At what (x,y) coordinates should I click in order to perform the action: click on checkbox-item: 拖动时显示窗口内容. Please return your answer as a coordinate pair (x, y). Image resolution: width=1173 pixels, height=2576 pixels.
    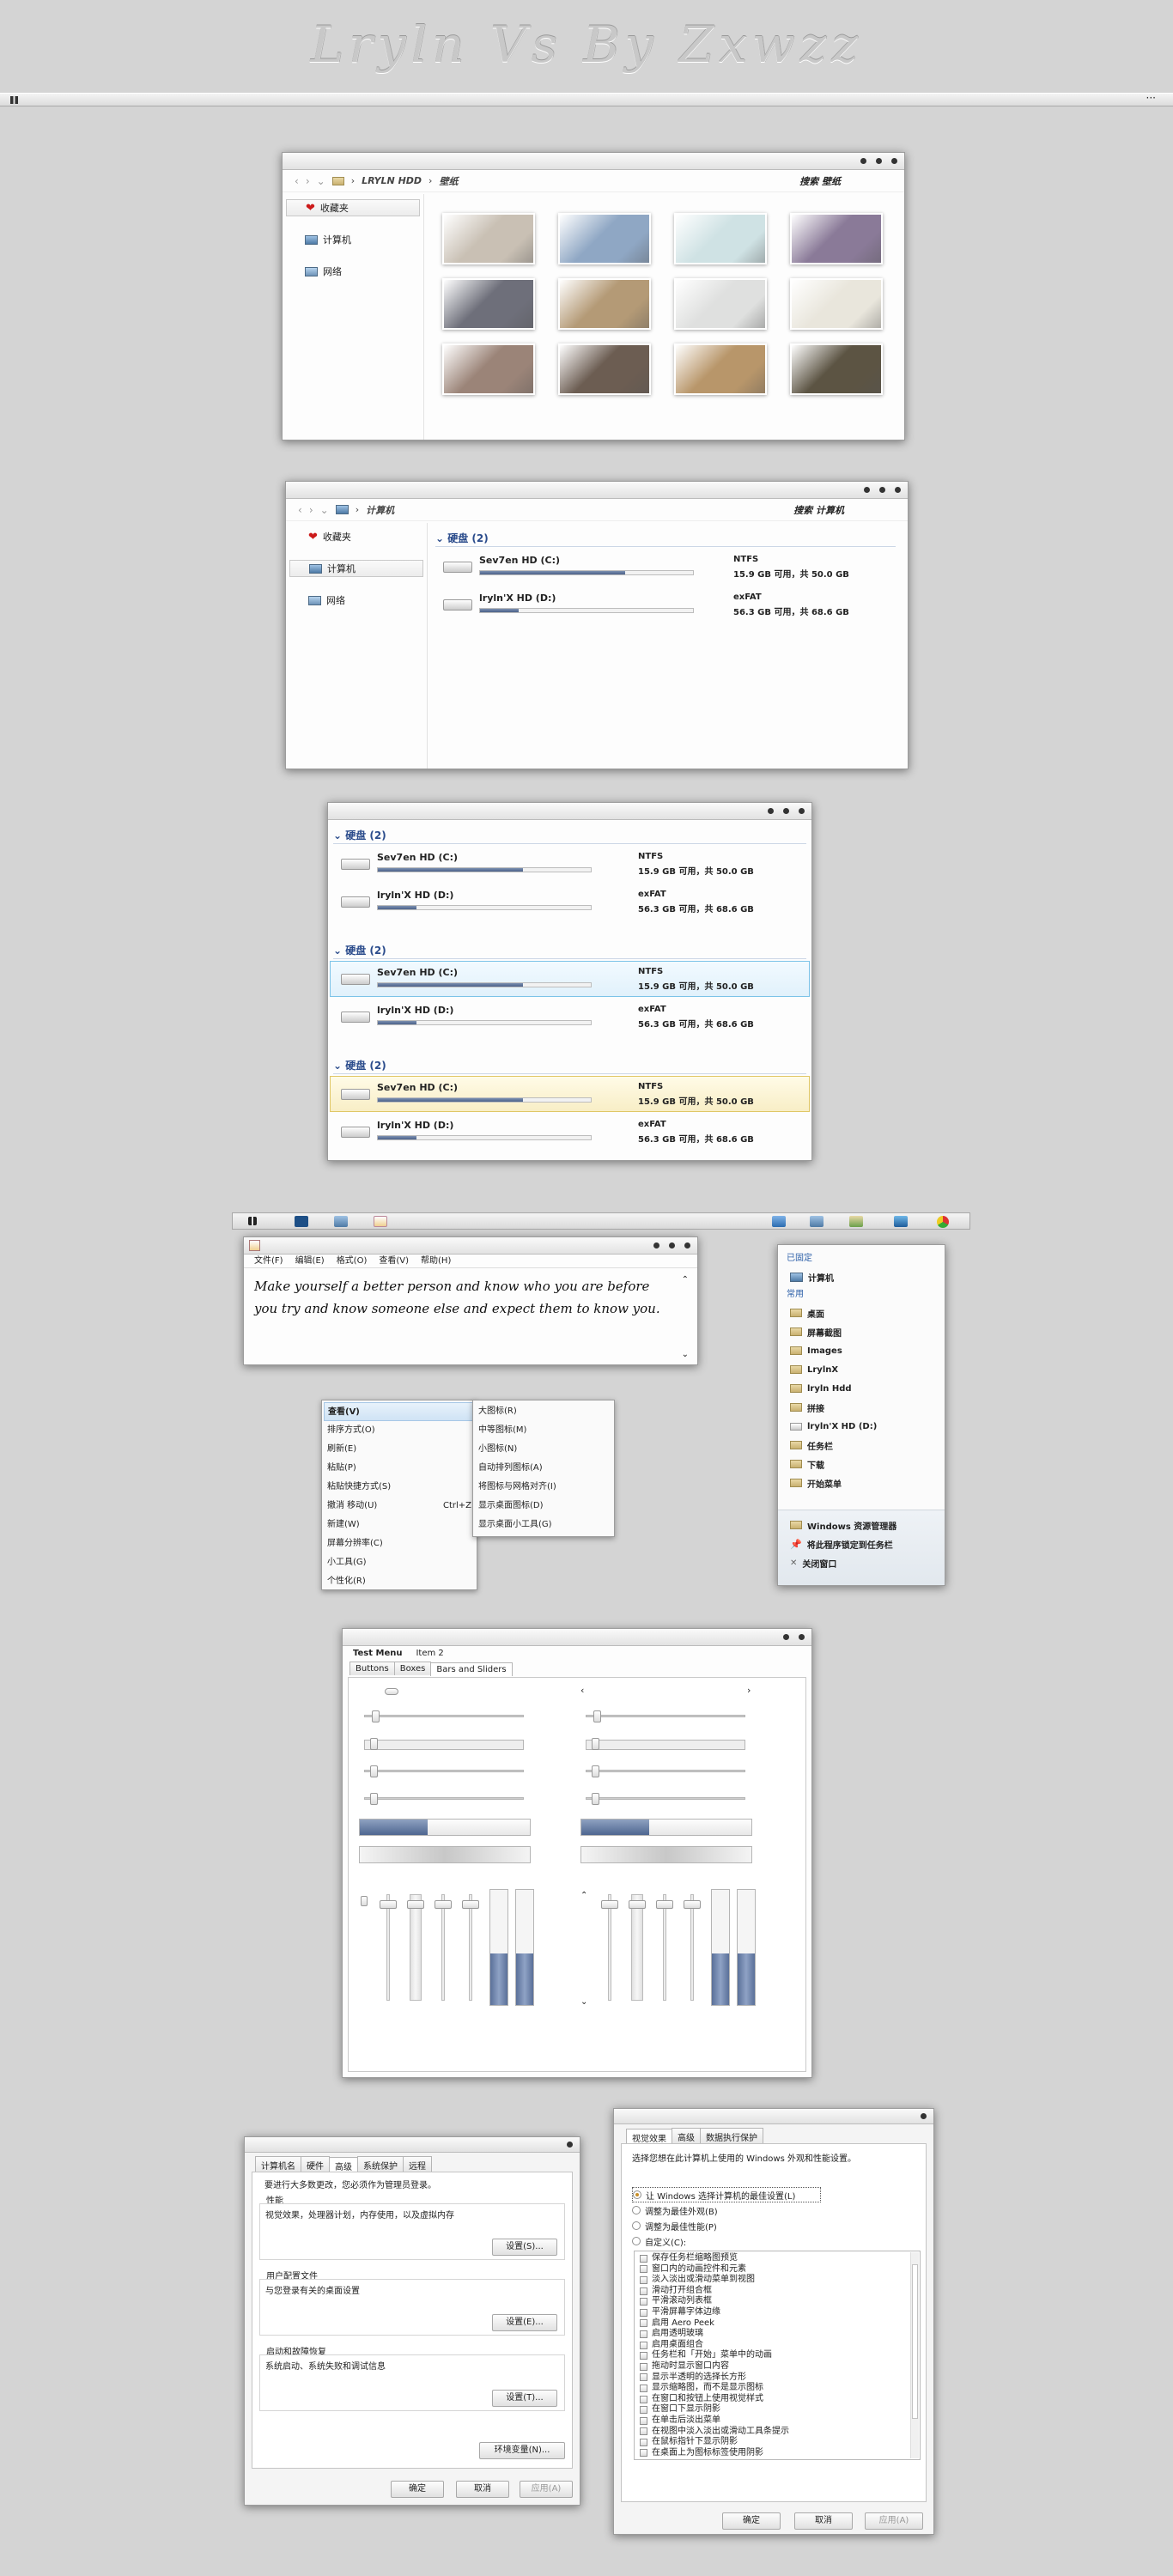
    Looking at the image, I should click on (780, 2367).